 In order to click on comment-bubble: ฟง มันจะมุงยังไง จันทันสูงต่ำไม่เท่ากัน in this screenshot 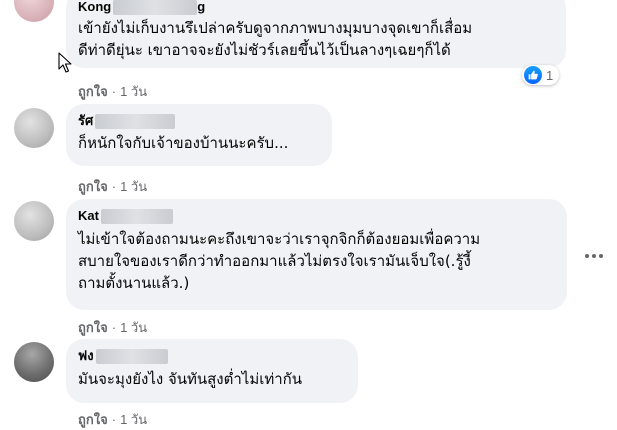, I will do `click(212, 371)`.